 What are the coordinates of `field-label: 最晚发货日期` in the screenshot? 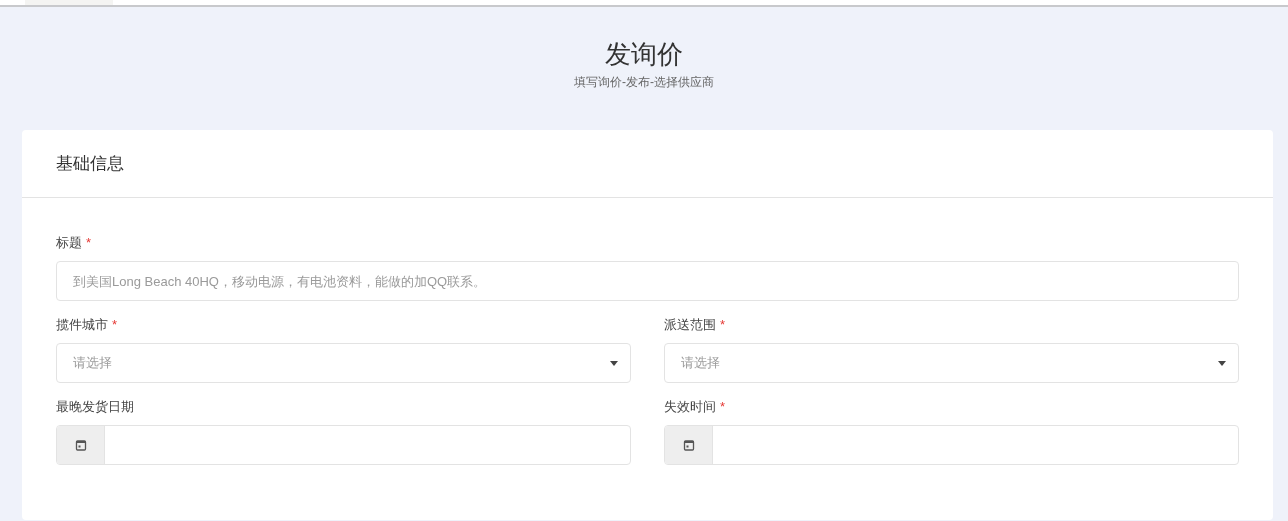 It's located at (95, 407).